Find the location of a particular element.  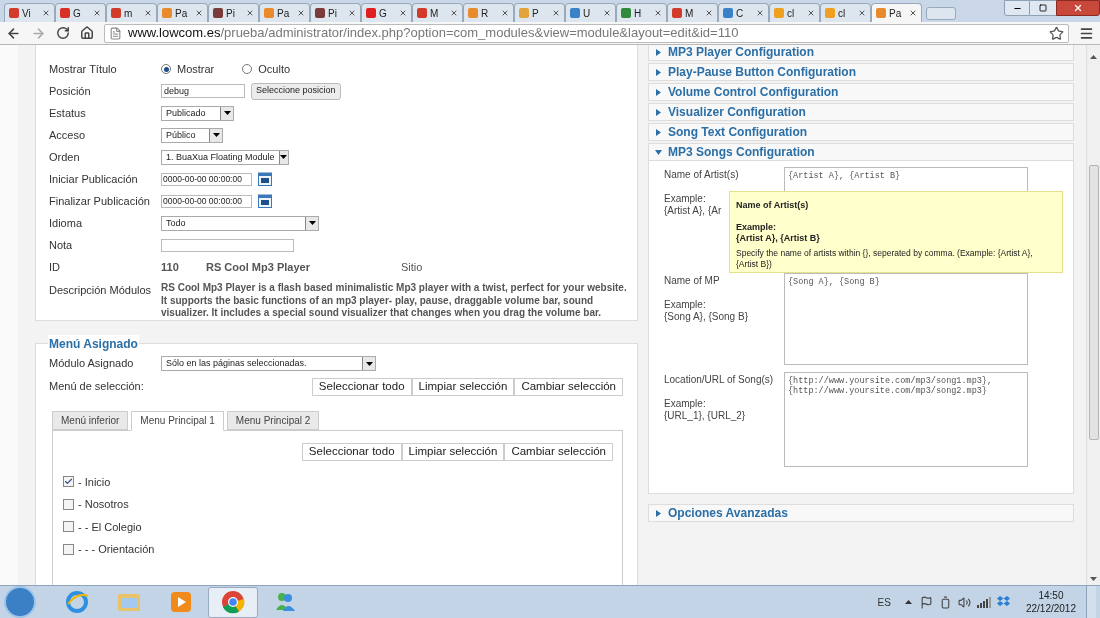

collapse-arrow-icon is located at coordinates (658, 152).